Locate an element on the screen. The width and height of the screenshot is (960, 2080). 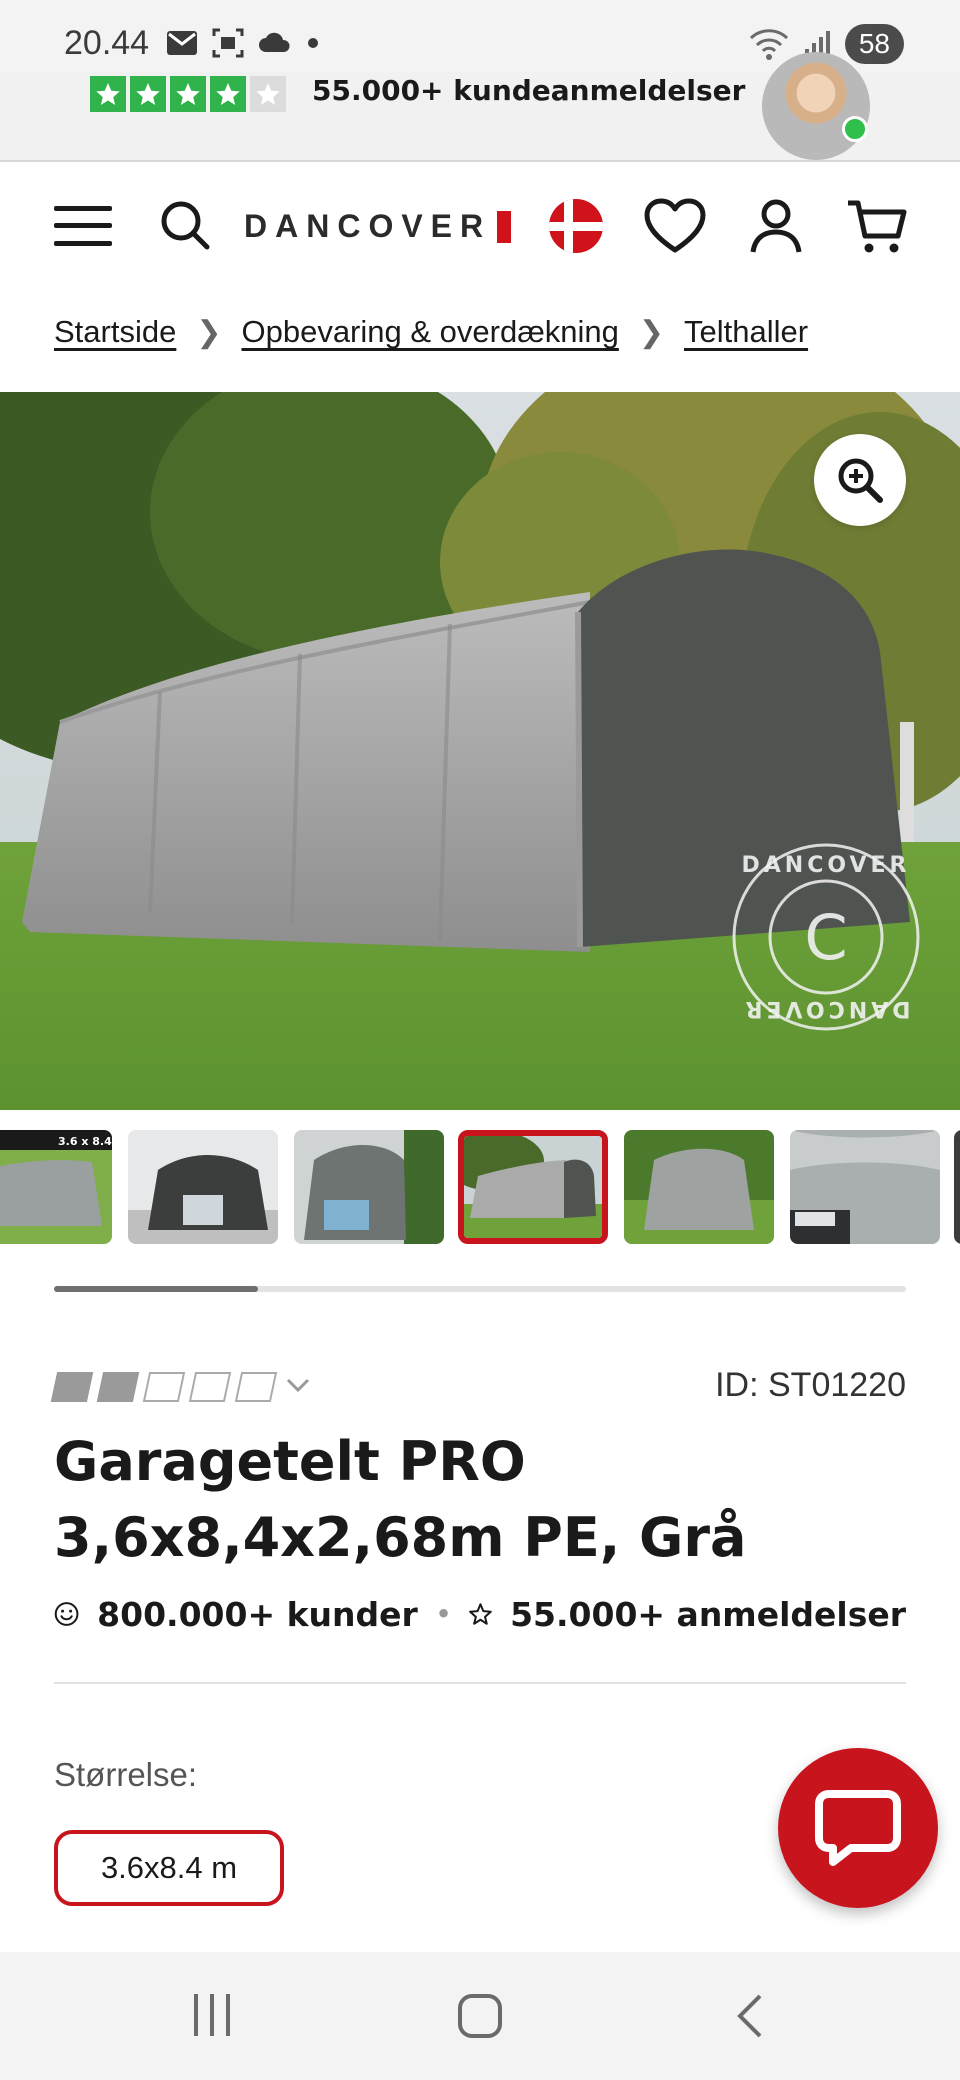
chat-bubble-icon is located at coordinates (858, 1828).